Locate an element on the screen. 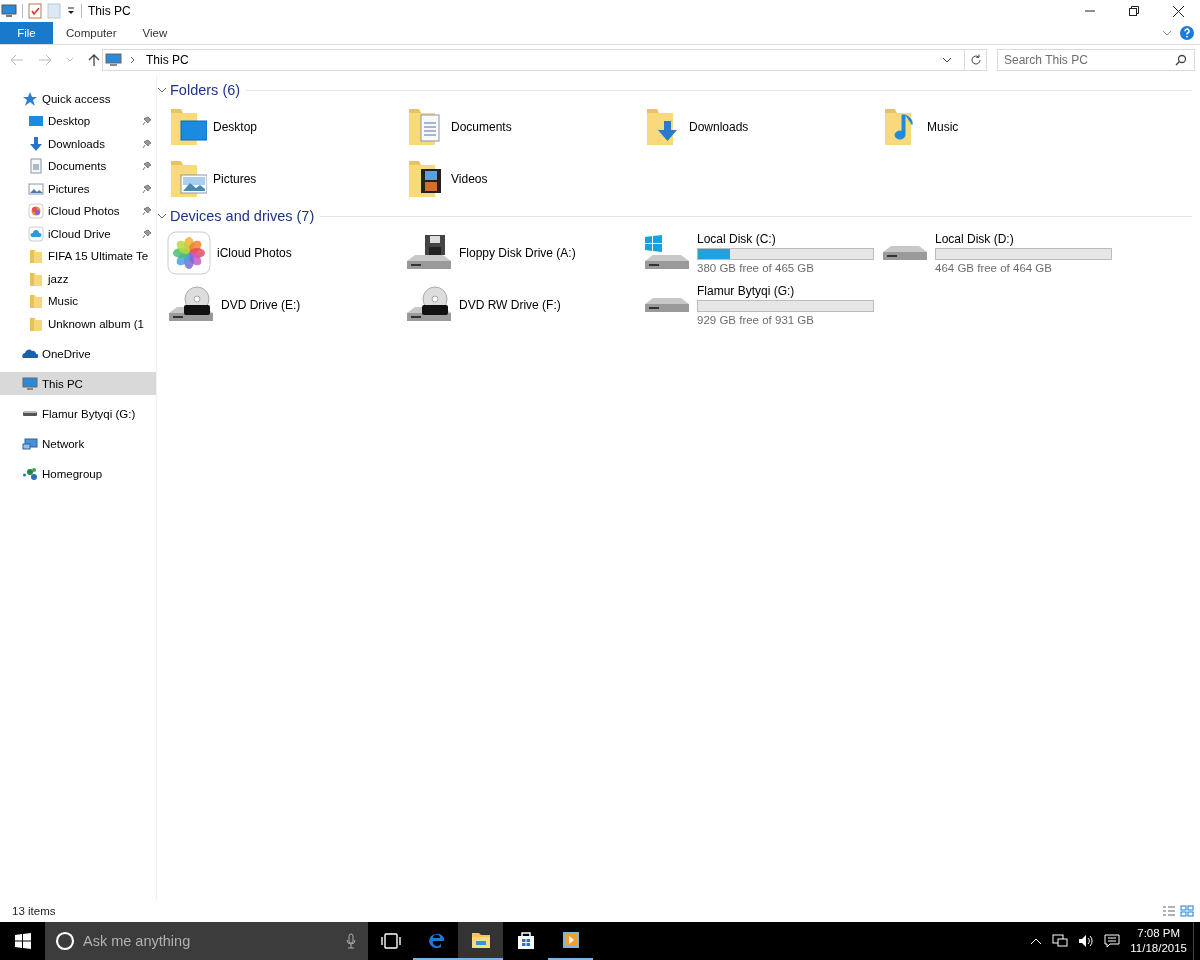 The height and width of the screenshot is (960, 1200). breadcrumb: This PC is located at coordinates (167, 60).